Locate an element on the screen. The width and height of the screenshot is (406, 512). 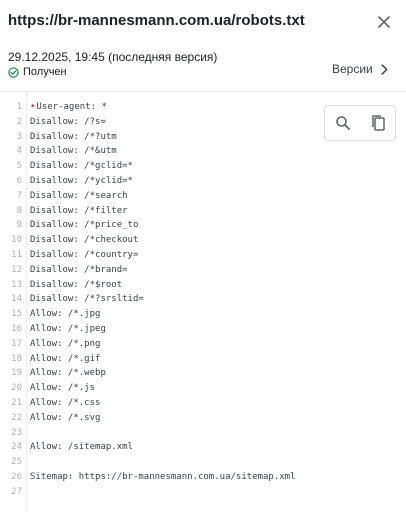
line-number: 20 is located at coordinates (16, 388).